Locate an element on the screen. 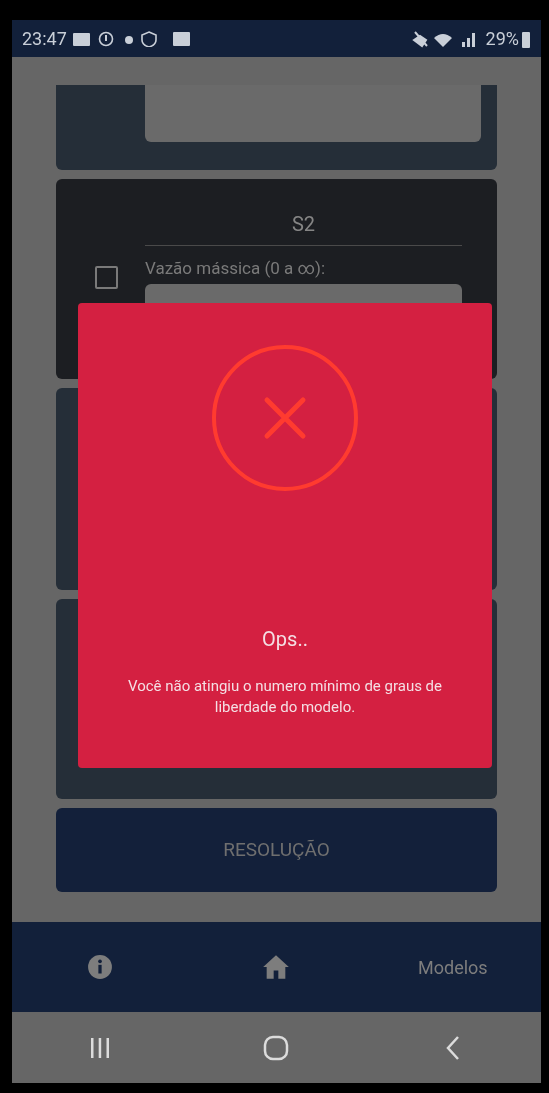 Image resolution: width=549 pixels, height=1093 pixels. field-label: Vazão mássica (0 a ∞): is located at coordinates (236, 268).